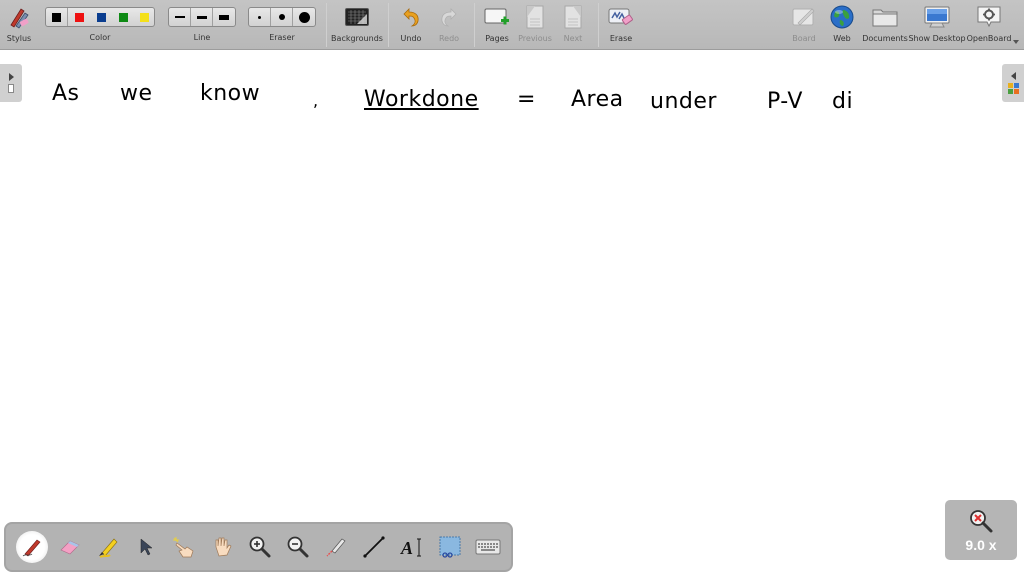 Image resolution: width=1024 pixels, height=576 pixels. Describe the element at coordinates (123, 17) in the screenshot. I see `color-green` at that location.